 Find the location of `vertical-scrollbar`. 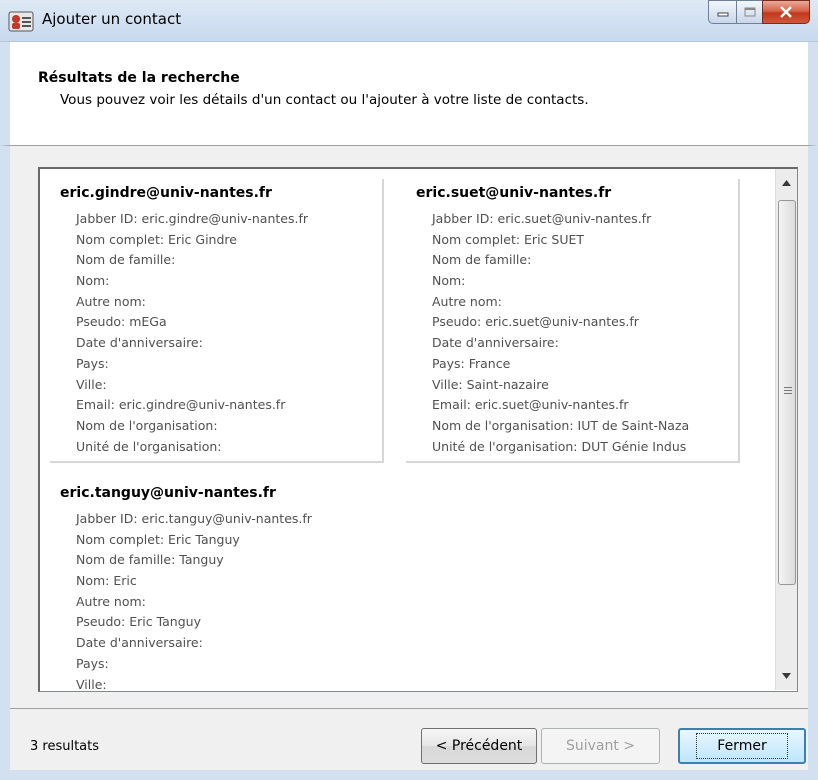

vertical-scrollbar is located at coordinates (786, 429).